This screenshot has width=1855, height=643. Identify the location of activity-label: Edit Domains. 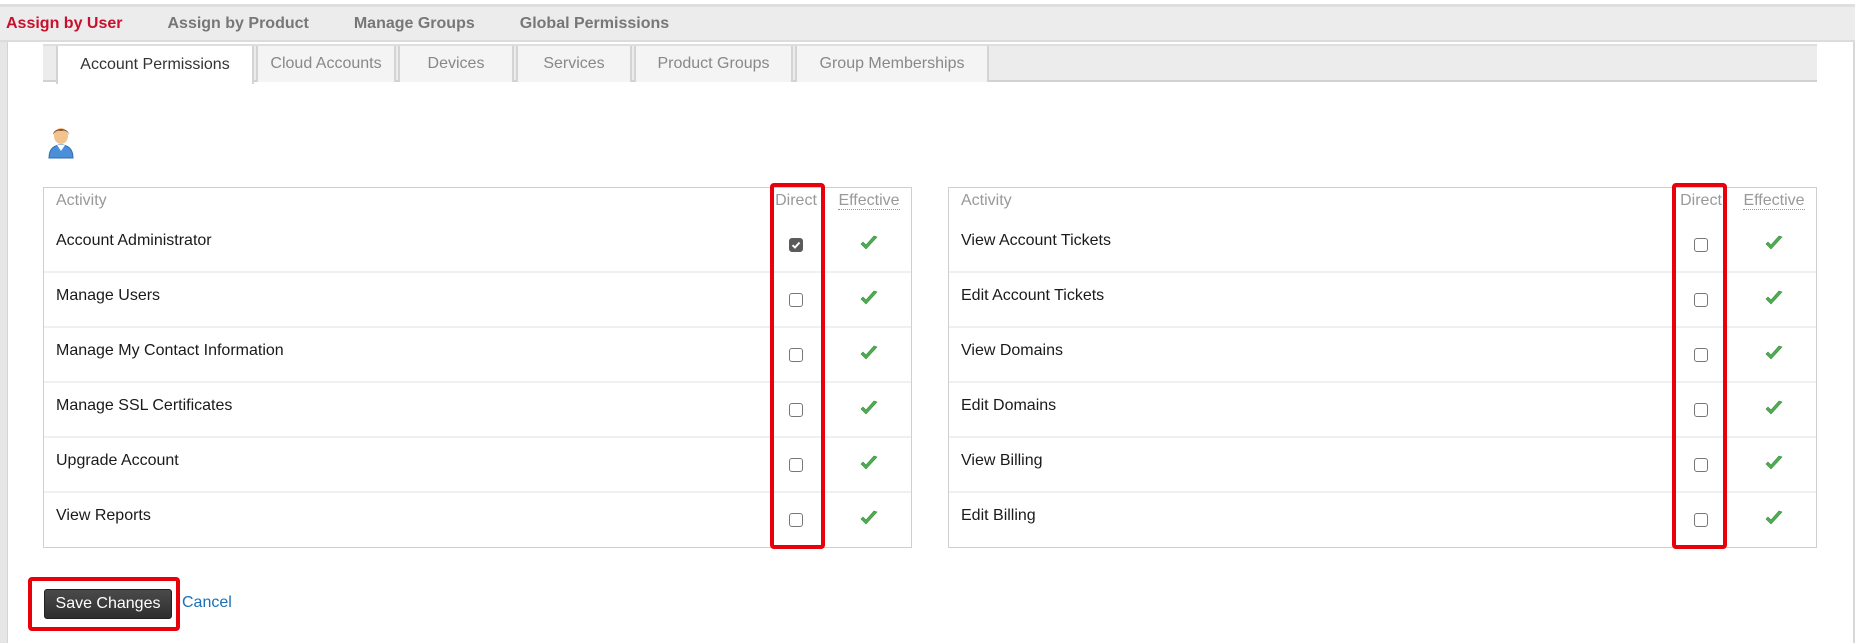
(1009, 405).